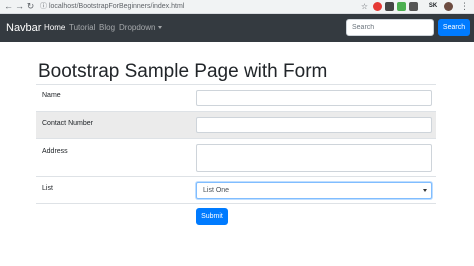  What do you see at coordinates (314, 158) in the screenshot?
I see `address-field` at bounding box center [314, 158].